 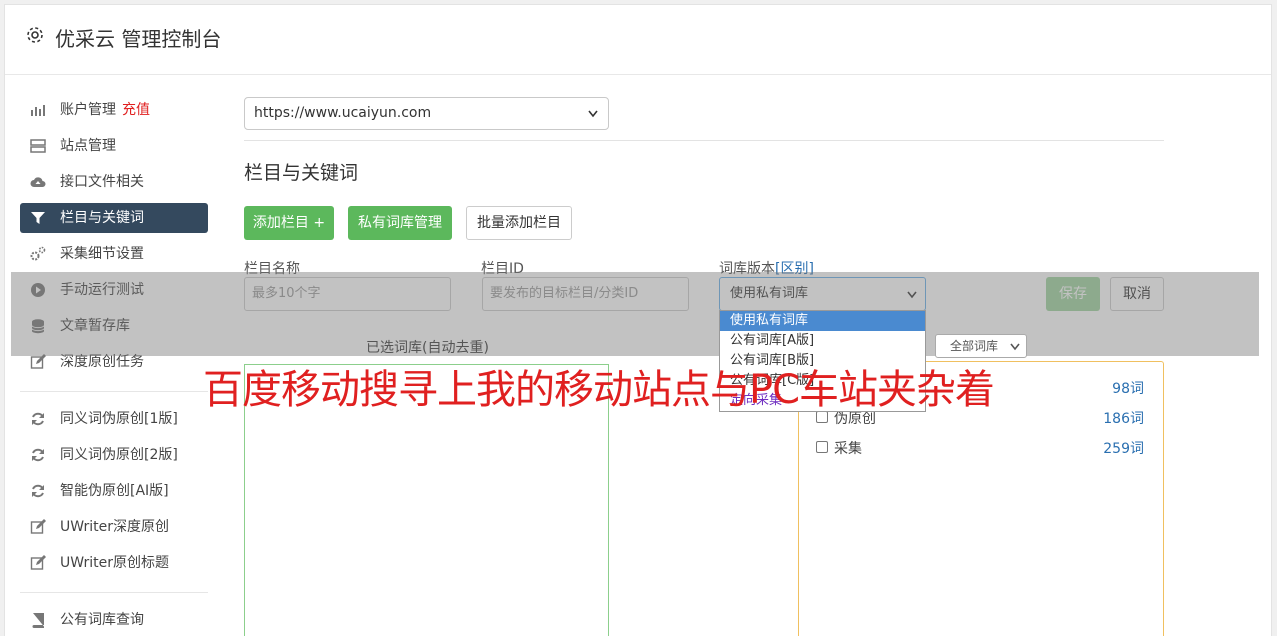 What do you see at coordinates (427, 348) in the screenshot?
I see `selected-lib-label: 已选词库(自动去重)` at bounding box center [427, 348].